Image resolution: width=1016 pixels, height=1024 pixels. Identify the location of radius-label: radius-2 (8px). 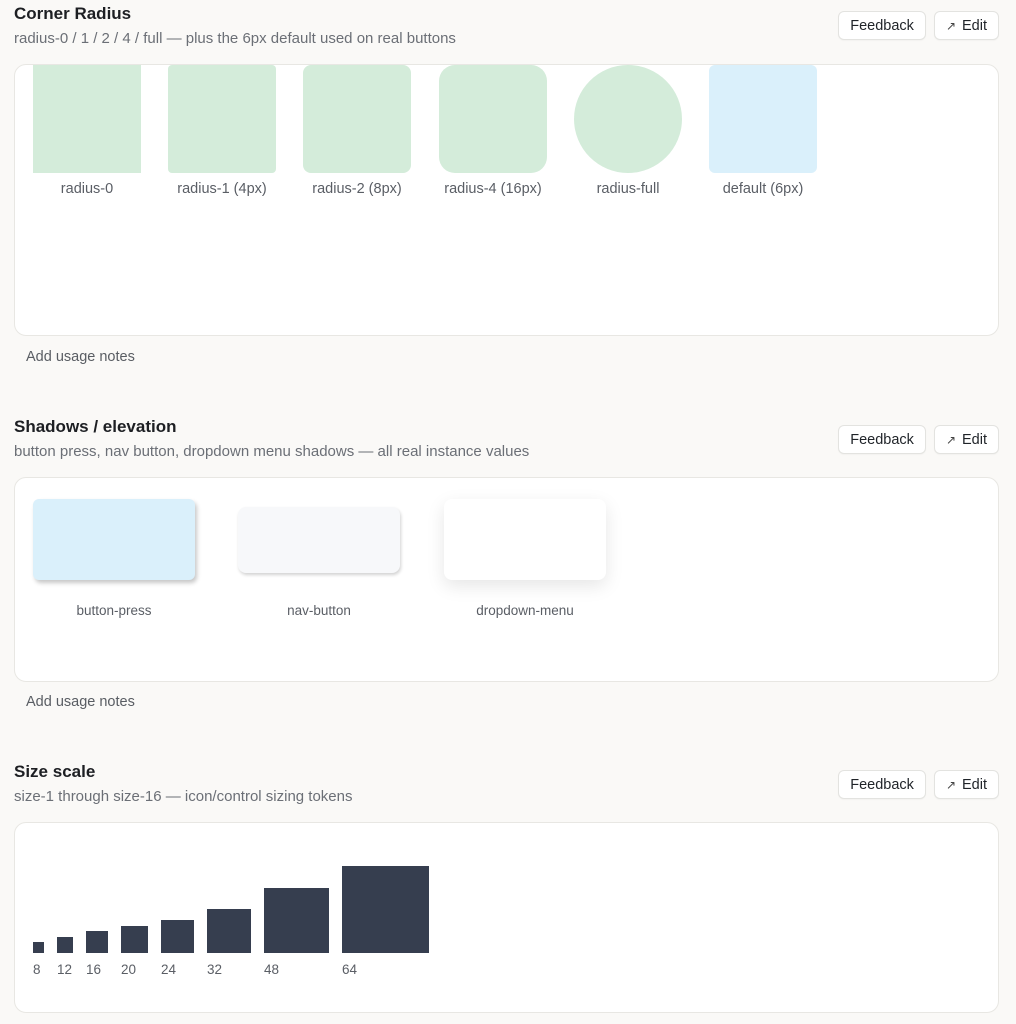
(357, 189).